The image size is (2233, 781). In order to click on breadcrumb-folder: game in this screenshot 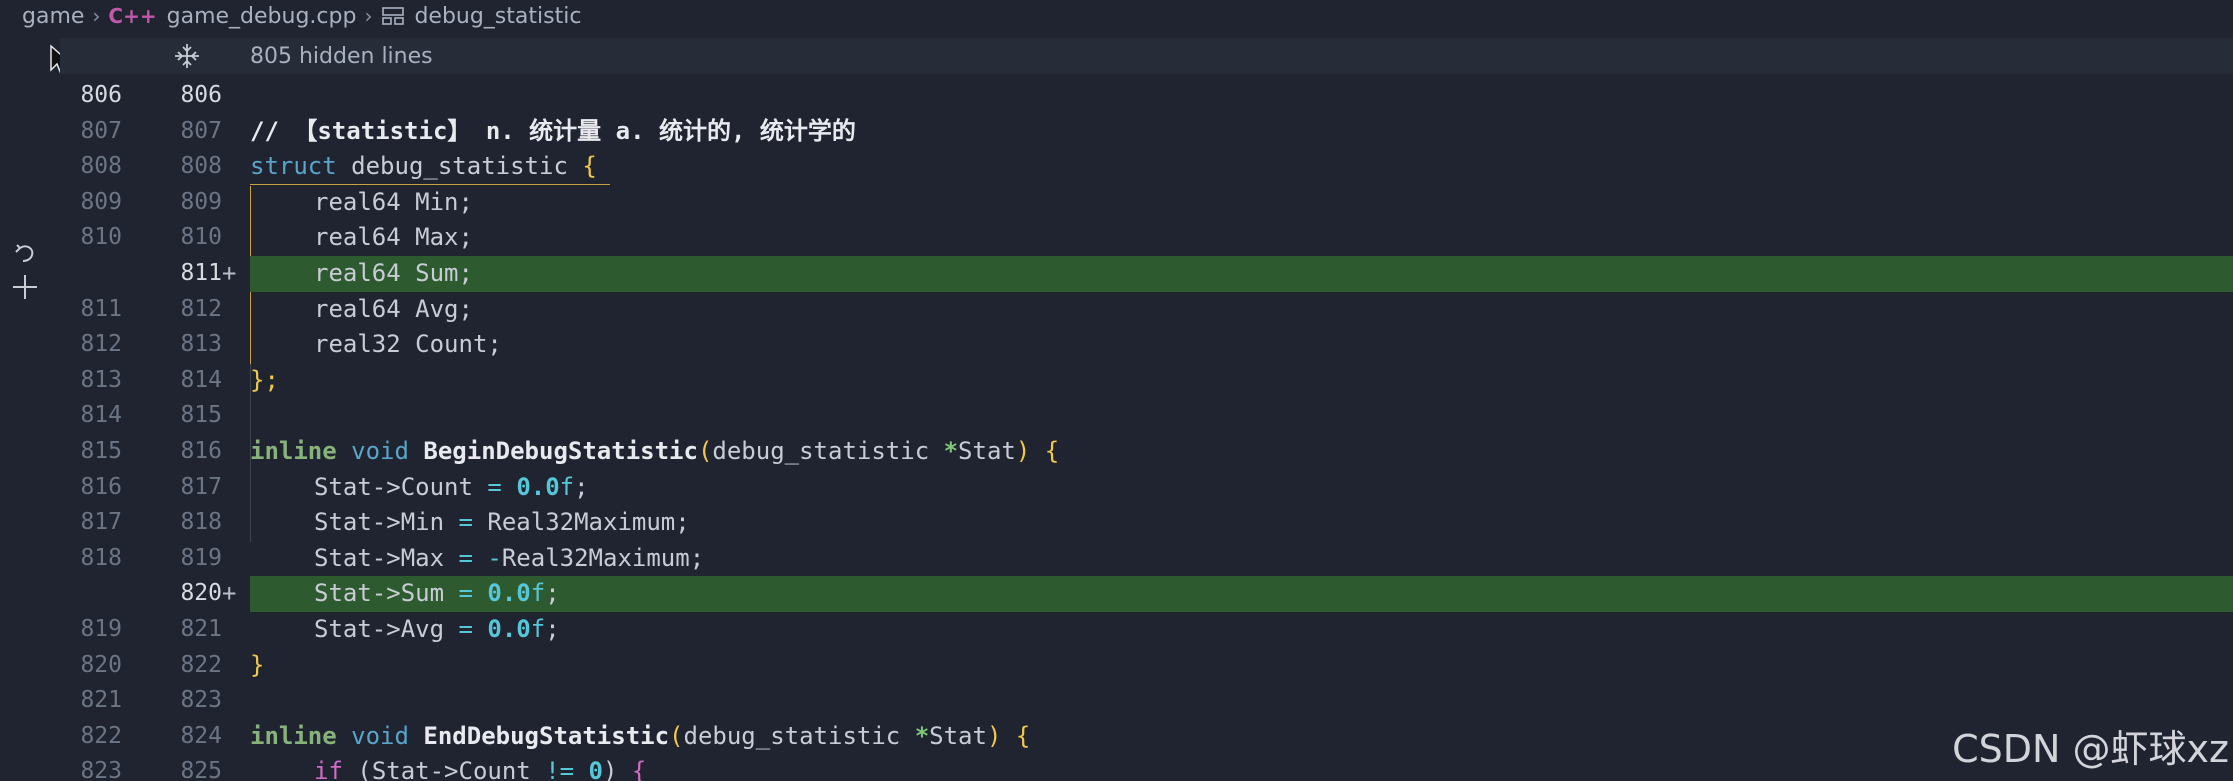, I will do `click(53, 16)`.